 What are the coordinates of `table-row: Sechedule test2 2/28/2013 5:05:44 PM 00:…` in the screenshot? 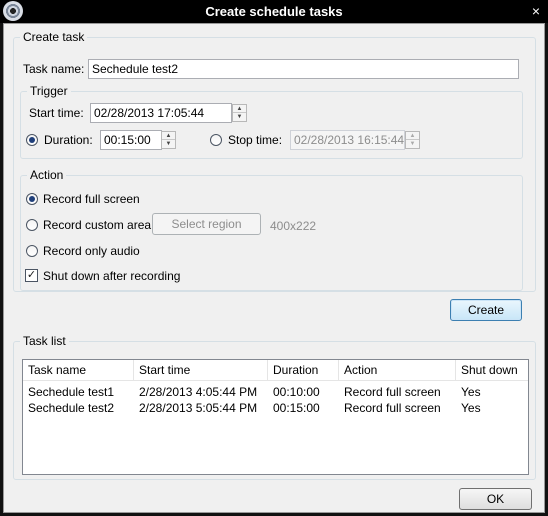 It's located at (275, 408).